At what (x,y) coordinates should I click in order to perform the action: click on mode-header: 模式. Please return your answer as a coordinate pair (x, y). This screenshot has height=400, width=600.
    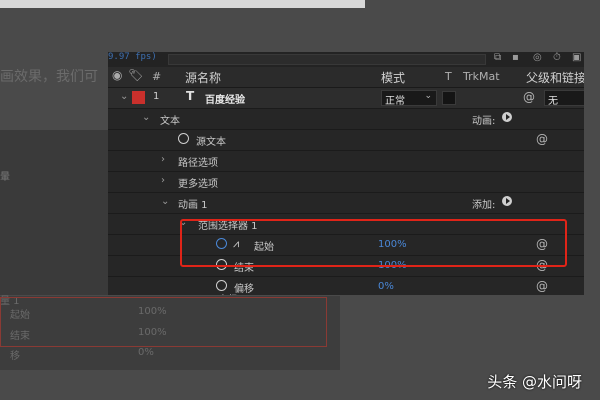
    Looking at the image, I should click on (393, 77).